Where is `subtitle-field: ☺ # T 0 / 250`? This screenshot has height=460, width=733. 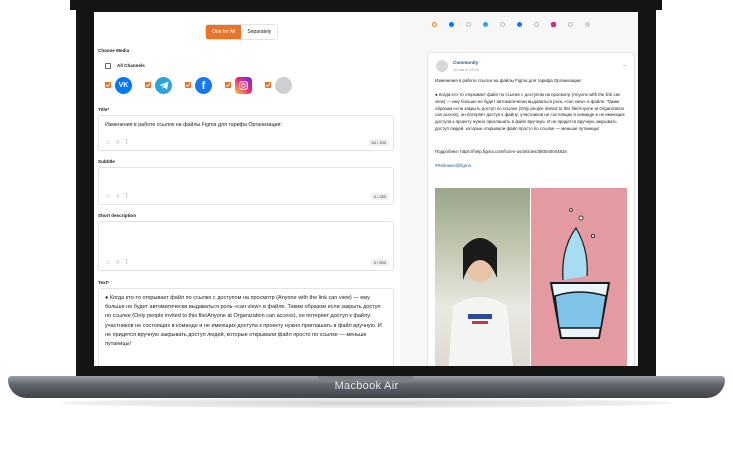 subtitle-field: ☺ # T 0 / 250 is located at coordinates (246, 186).